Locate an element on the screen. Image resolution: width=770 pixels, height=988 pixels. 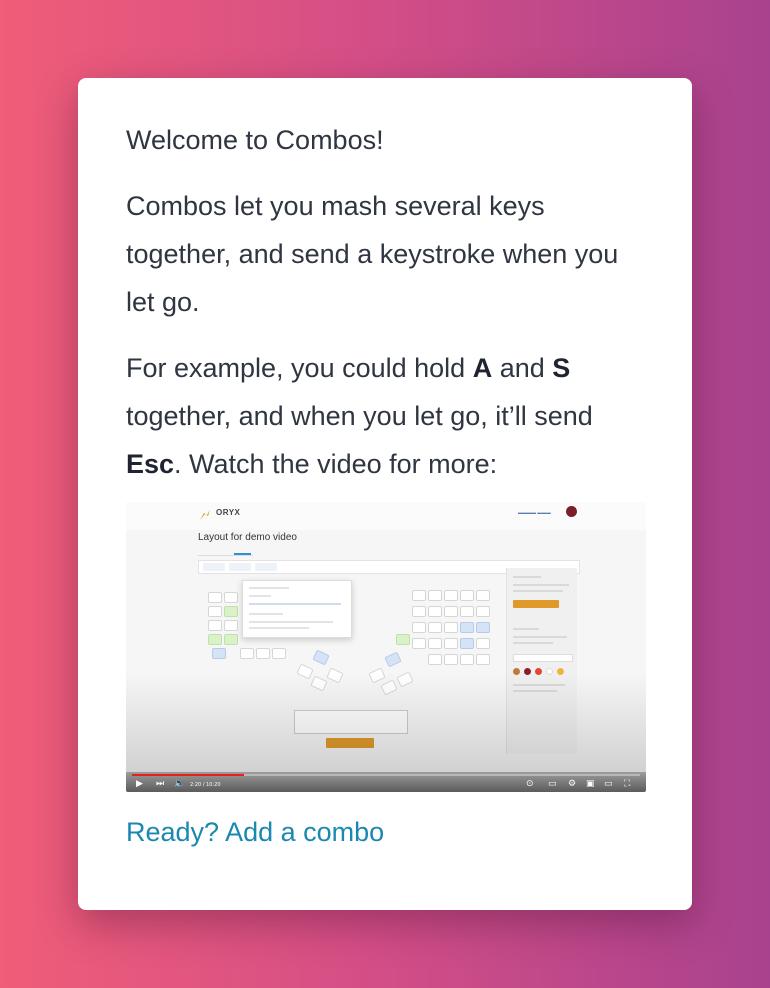
settings-gear-icon: ⚙ is located at coordinates (572, 784).